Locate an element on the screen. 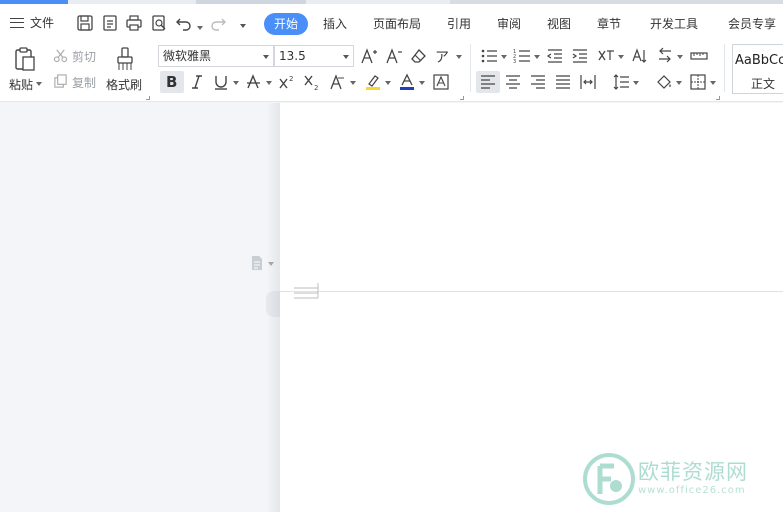 This screenshot has width=783, height=512. font-color-icon is located at coordinates (407, 82).